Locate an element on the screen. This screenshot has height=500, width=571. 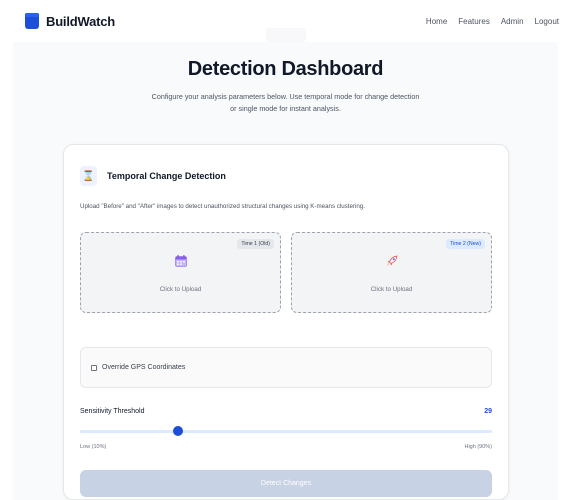
hourglass-icon: ⌛ is located at coordinates (88, 176).